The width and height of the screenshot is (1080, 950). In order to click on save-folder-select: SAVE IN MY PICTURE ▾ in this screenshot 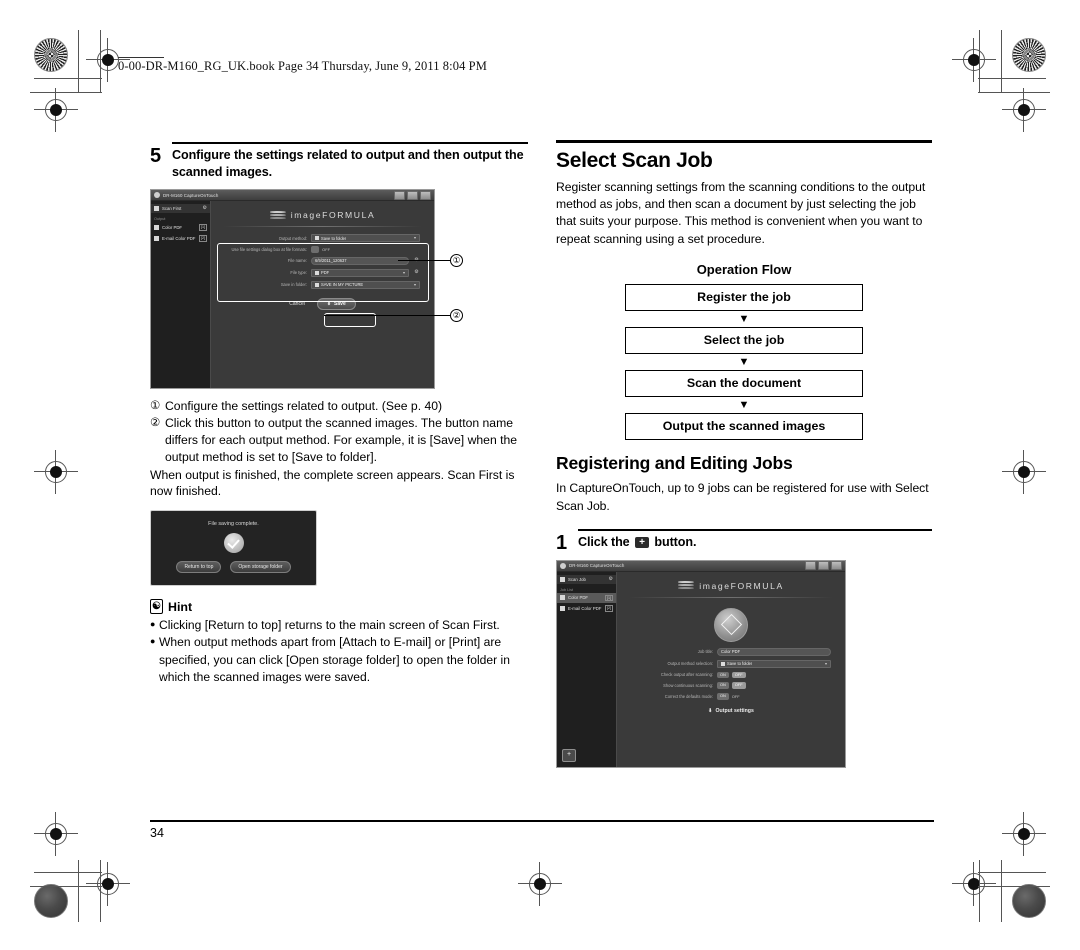, I will do `click(365, 284)`.